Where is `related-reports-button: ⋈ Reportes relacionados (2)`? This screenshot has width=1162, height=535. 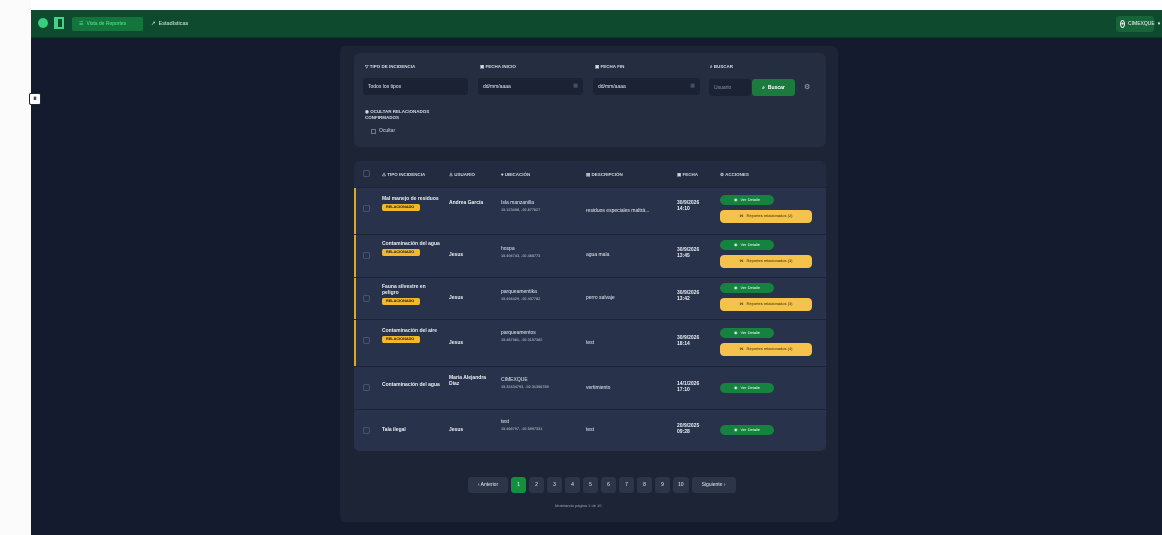 related-reports-button: ⋈ Reportes relacionados (2) is located at coordinates (766, 216).